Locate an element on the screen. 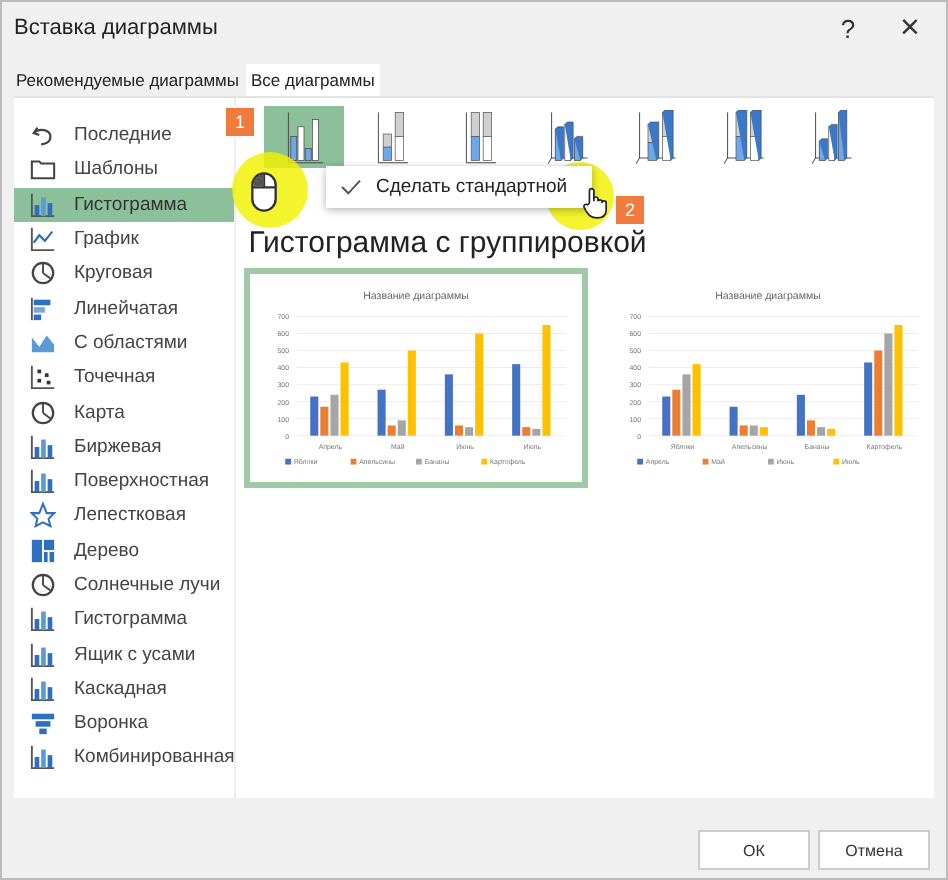 This screenshot has height=880, width=948. tab: Рекомендуемые диаграммы is located at coordinates (128, 80).